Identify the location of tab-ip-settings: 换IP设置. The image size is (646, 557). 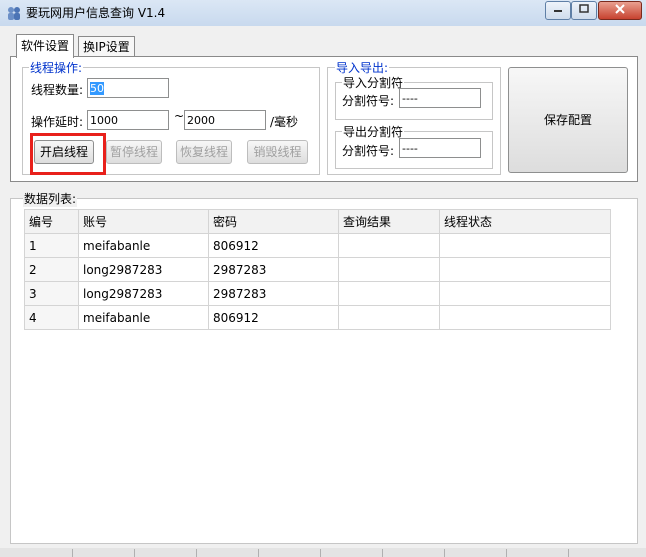
(106, 46).